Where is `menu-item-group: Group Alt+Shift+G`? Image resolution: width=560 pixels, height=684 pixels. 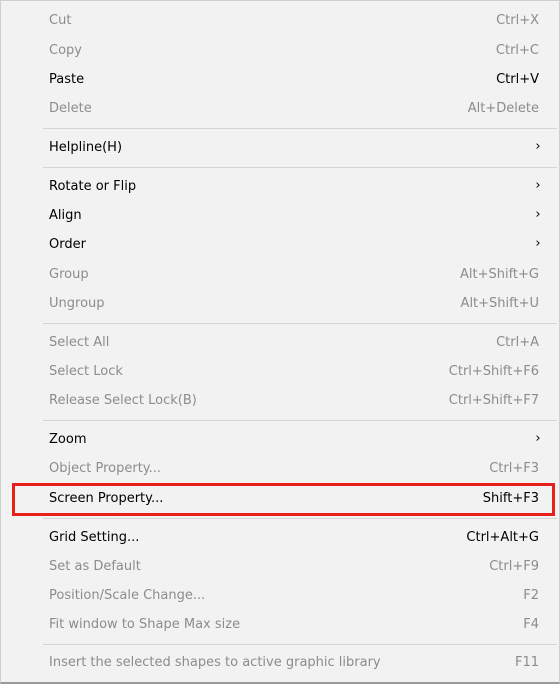
menu-item-group: Group Alt+Shift+G is located at coordinates (280, 275).